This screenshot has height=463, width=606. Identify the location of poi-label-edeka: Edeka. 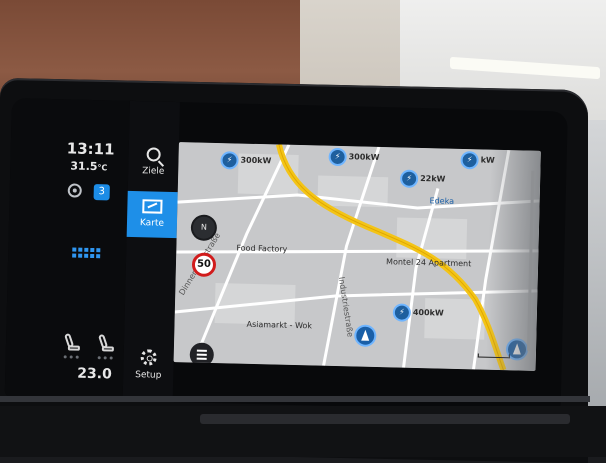
(442, 201).